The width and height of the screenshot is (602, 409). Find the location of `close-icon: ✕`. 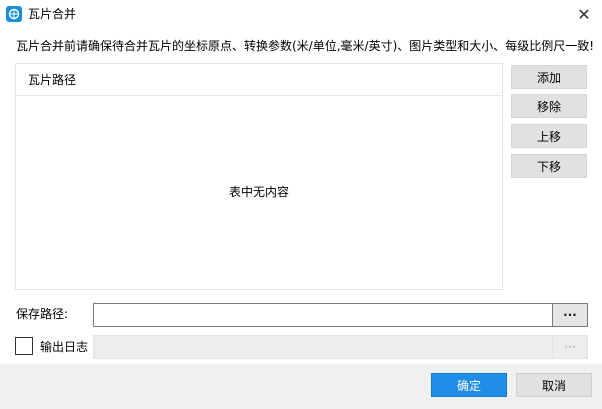

close-icon: ✕ is located at coordinates (584, 14).